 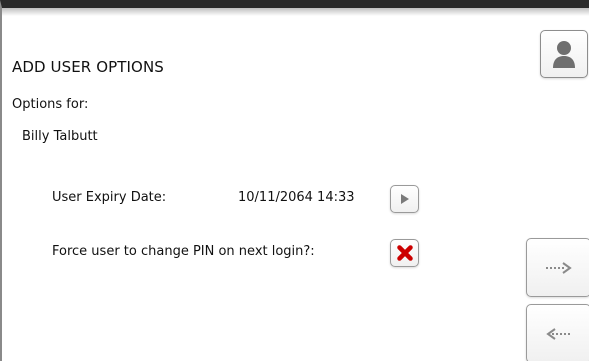 I want to click on play-icon, so click(x=405, y=199).